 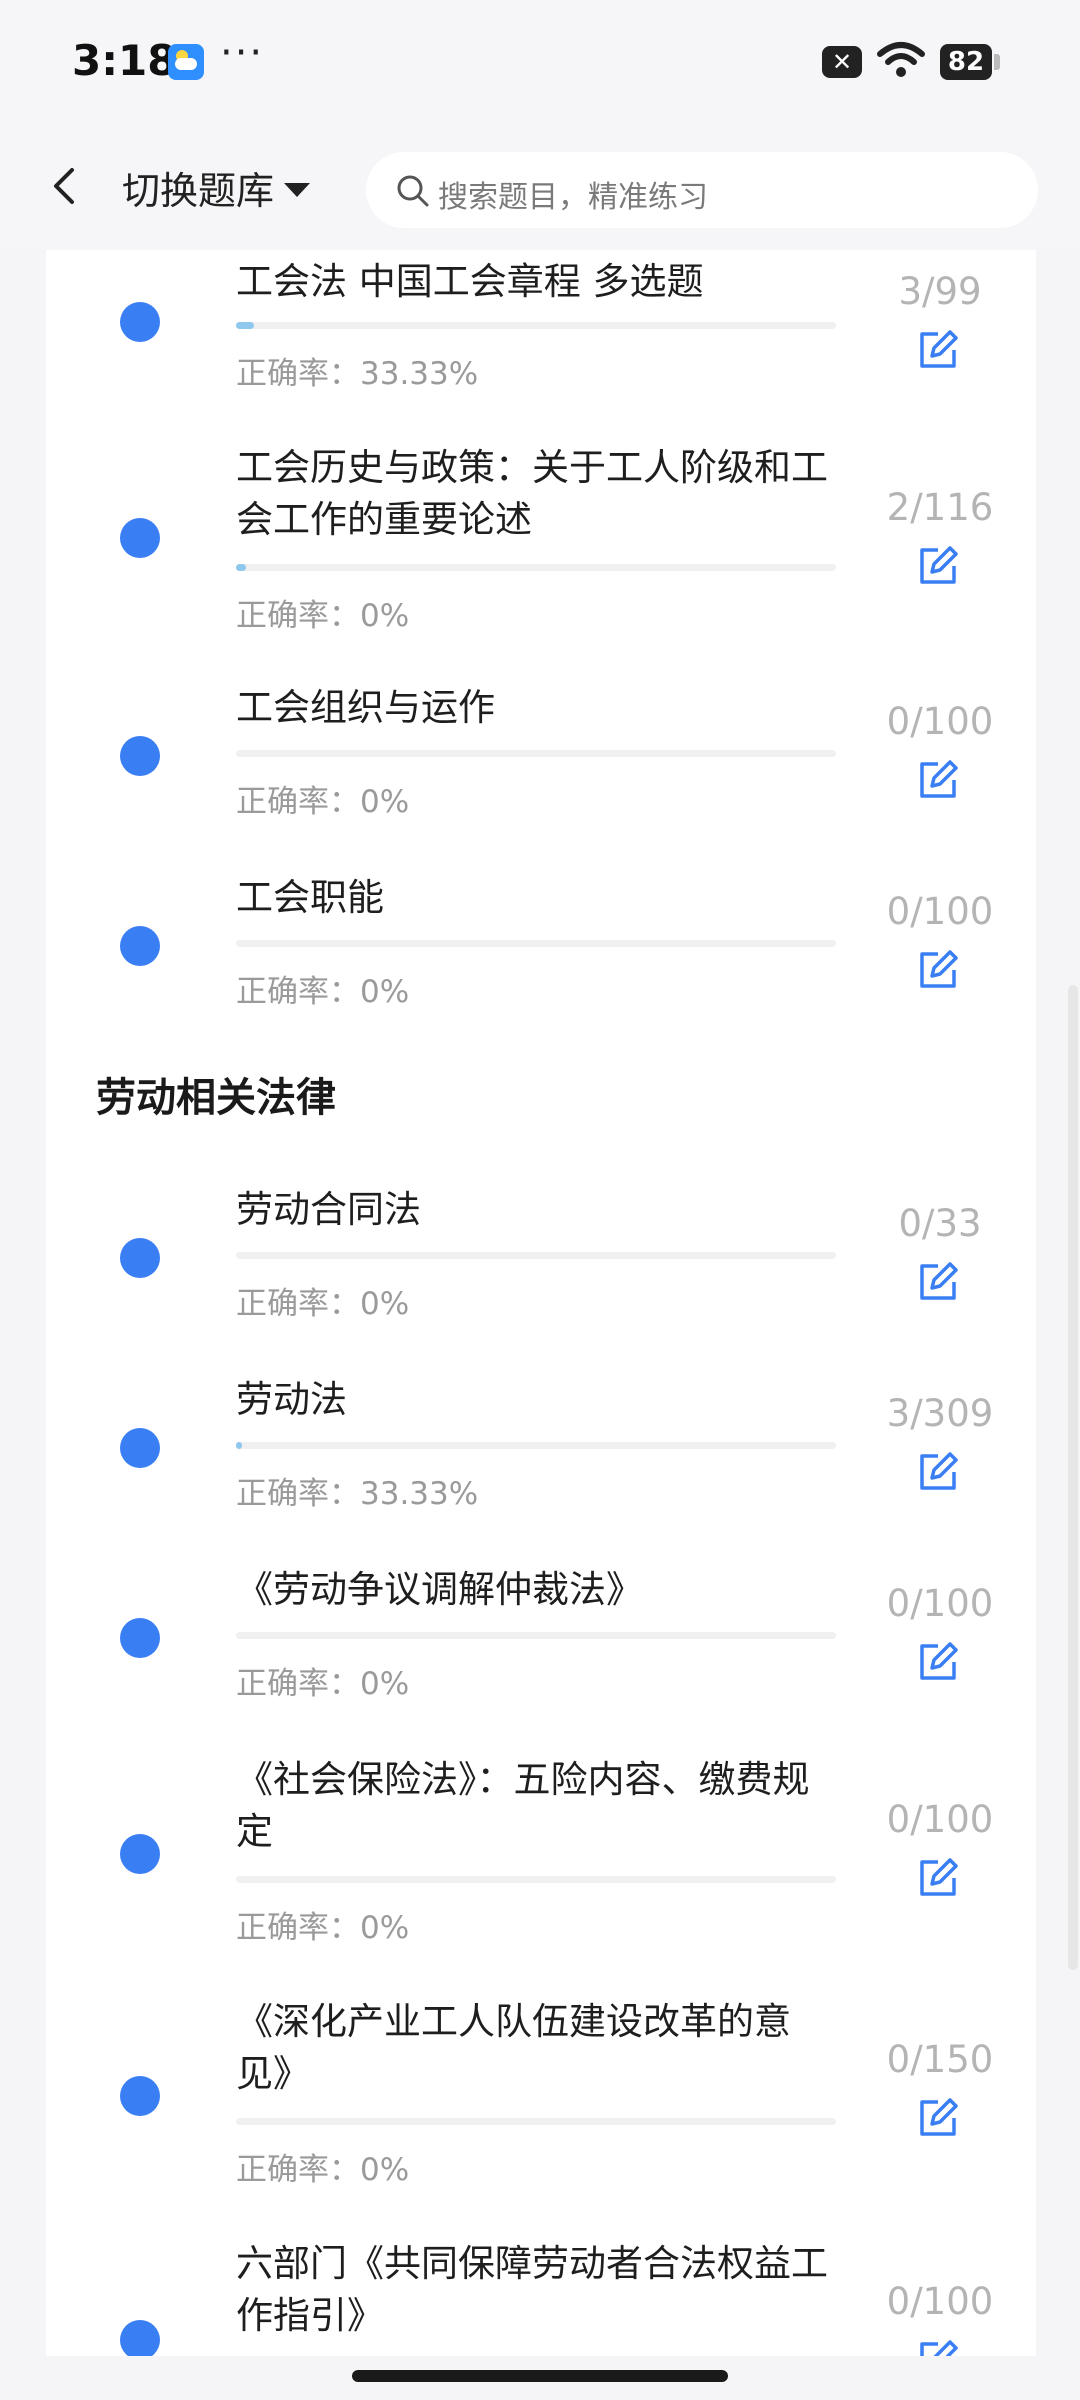 I want to click on top-bar: 切换题库 搜索题目，精准练习, so click(x=540, y=188).